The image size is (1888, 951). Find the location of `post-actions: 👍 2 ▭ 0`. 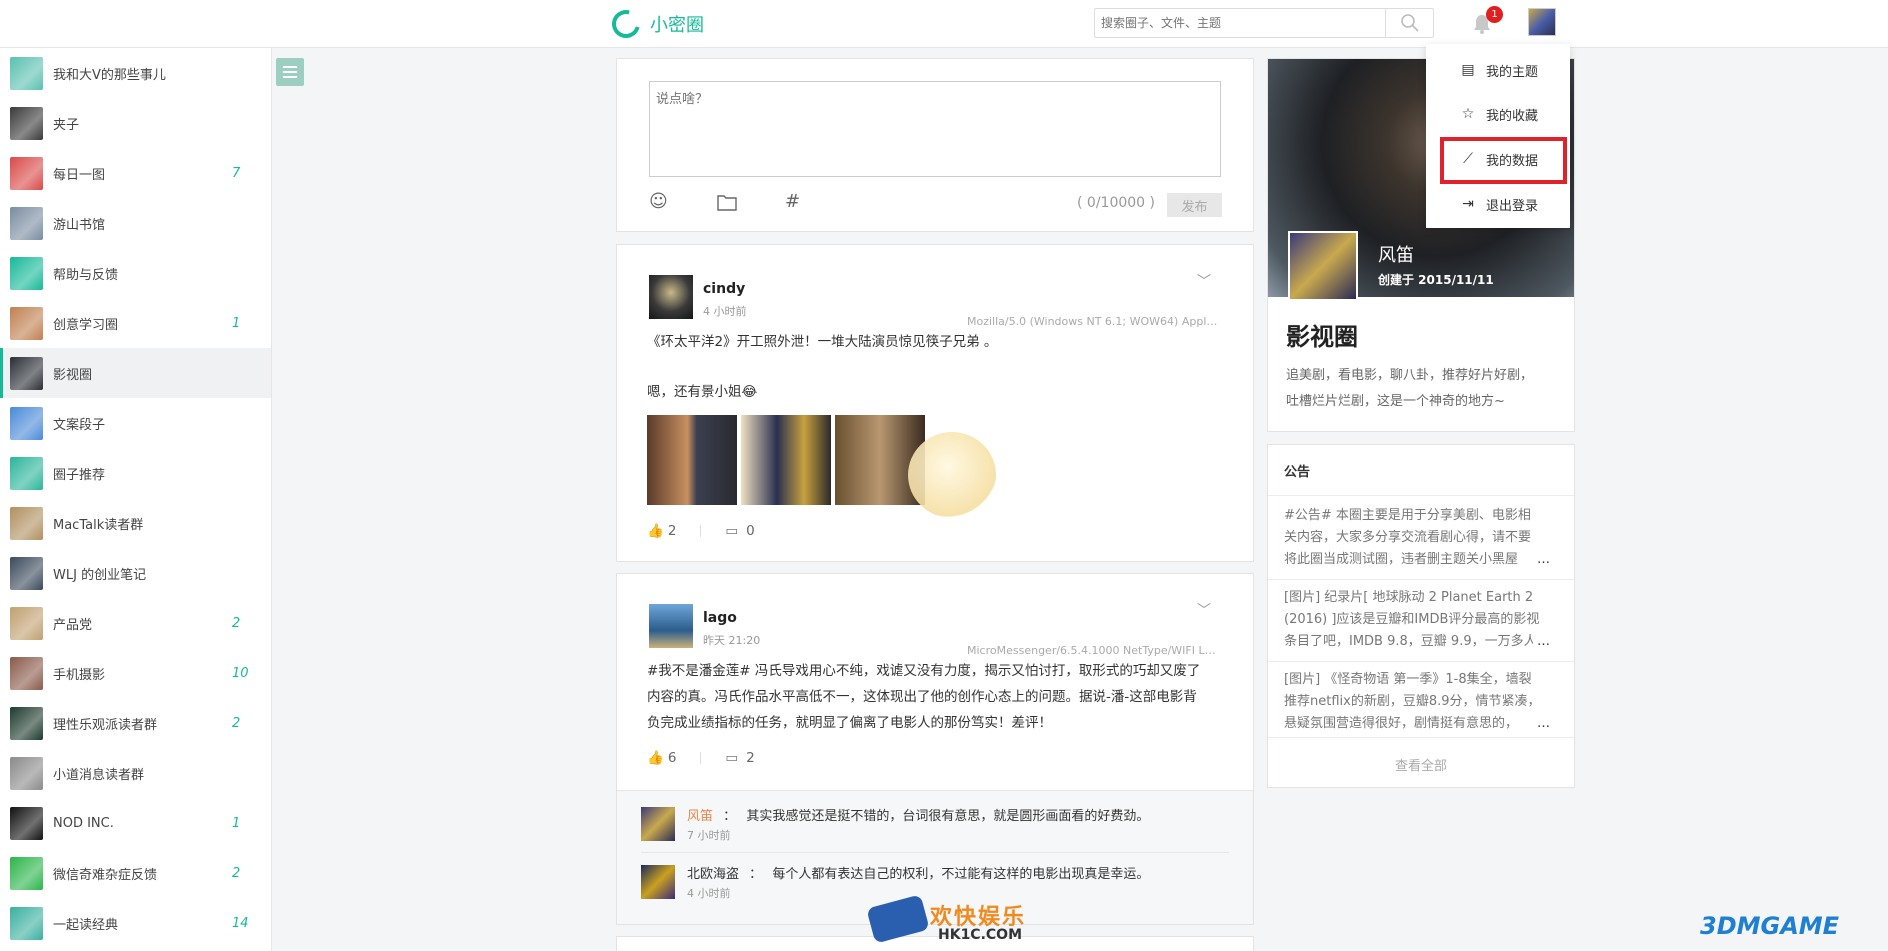

post-actions: 👍 2 ▭ 0 is located at coordinates (701, 531).